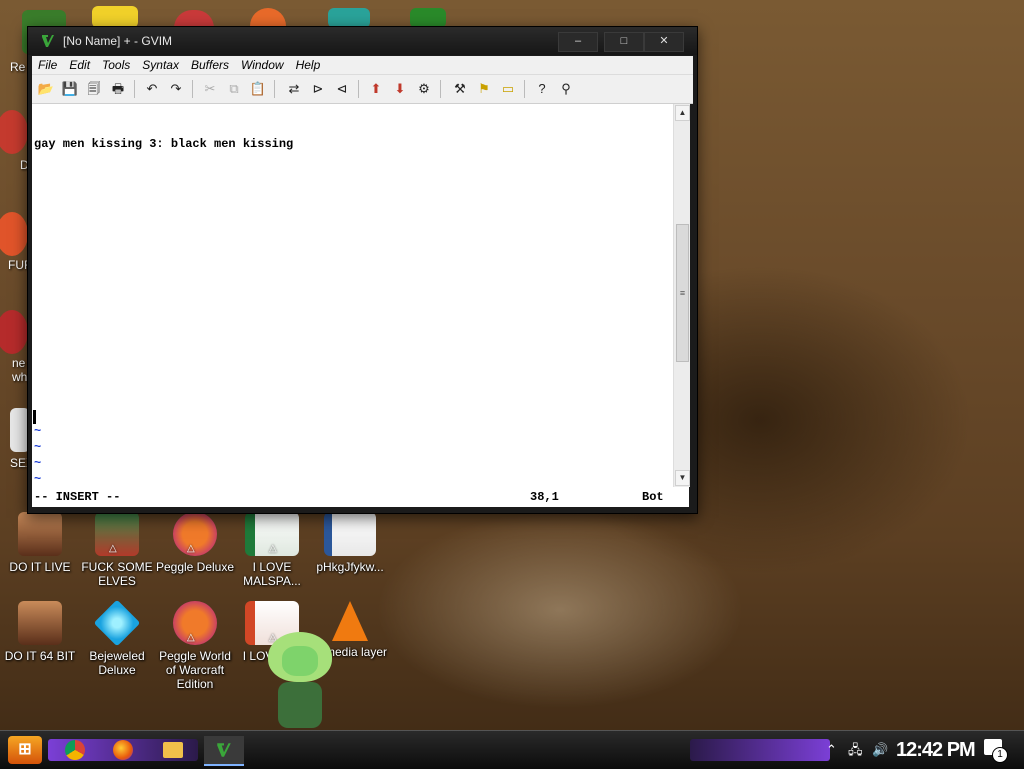 The image size is (1024, 769). I want to click on taskbar: ⊞ ⌃ 🖧 🔊 12:42 PM 1, so click(512, 749).